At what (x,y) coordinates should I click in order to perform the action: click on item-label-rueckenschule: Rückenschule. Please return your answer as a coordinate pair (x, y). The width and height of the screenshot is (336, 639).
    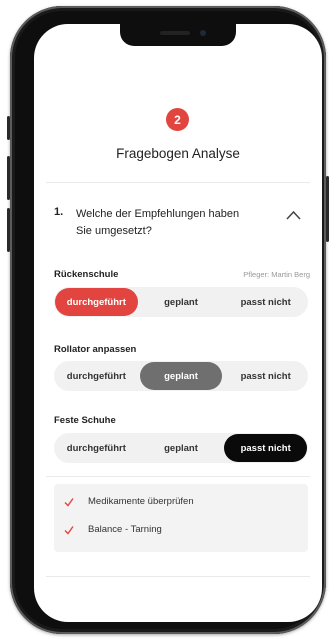
    Looking at the image, I should click on (86, 274).